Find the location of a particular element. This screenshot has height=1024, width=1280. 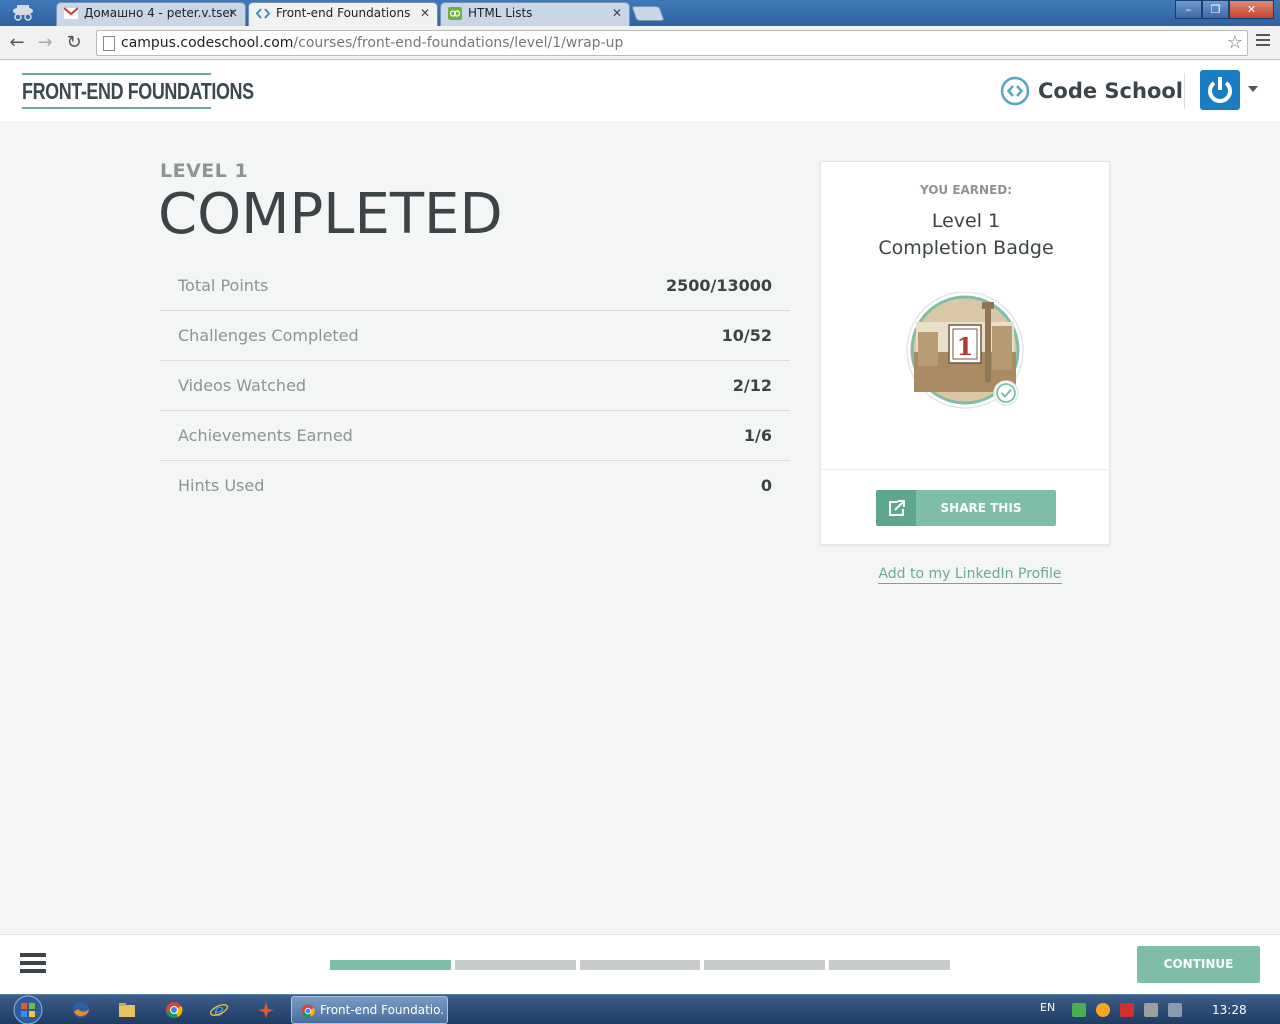

tray-update-icon is located at coordinates (1103, 1010).